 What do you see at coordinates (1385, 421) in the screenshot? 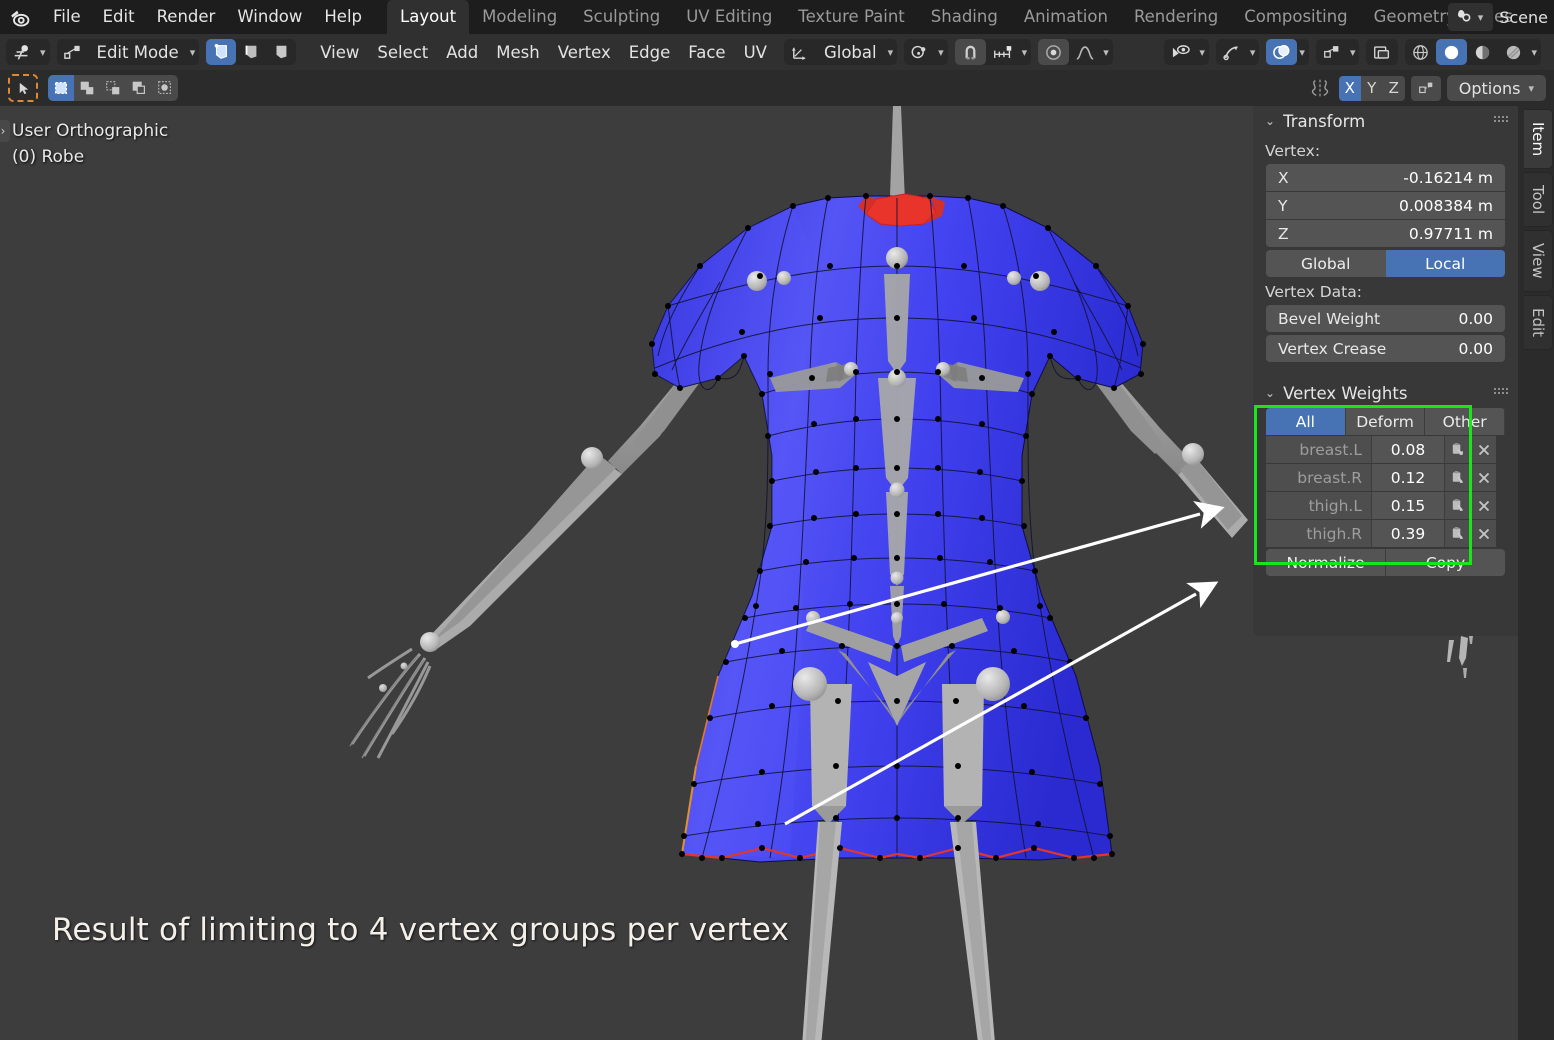
I see `filter-tab-deform: Deform` at bounding box center [1385, 421].